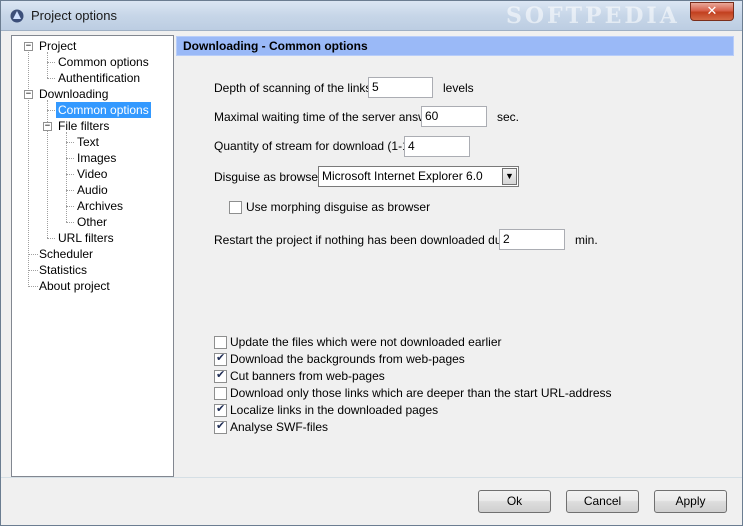 The image size is (743, 526). Describe the element at coordinates (96, 158) in the screenshot. I see `tree-item-images: Images` at that location.